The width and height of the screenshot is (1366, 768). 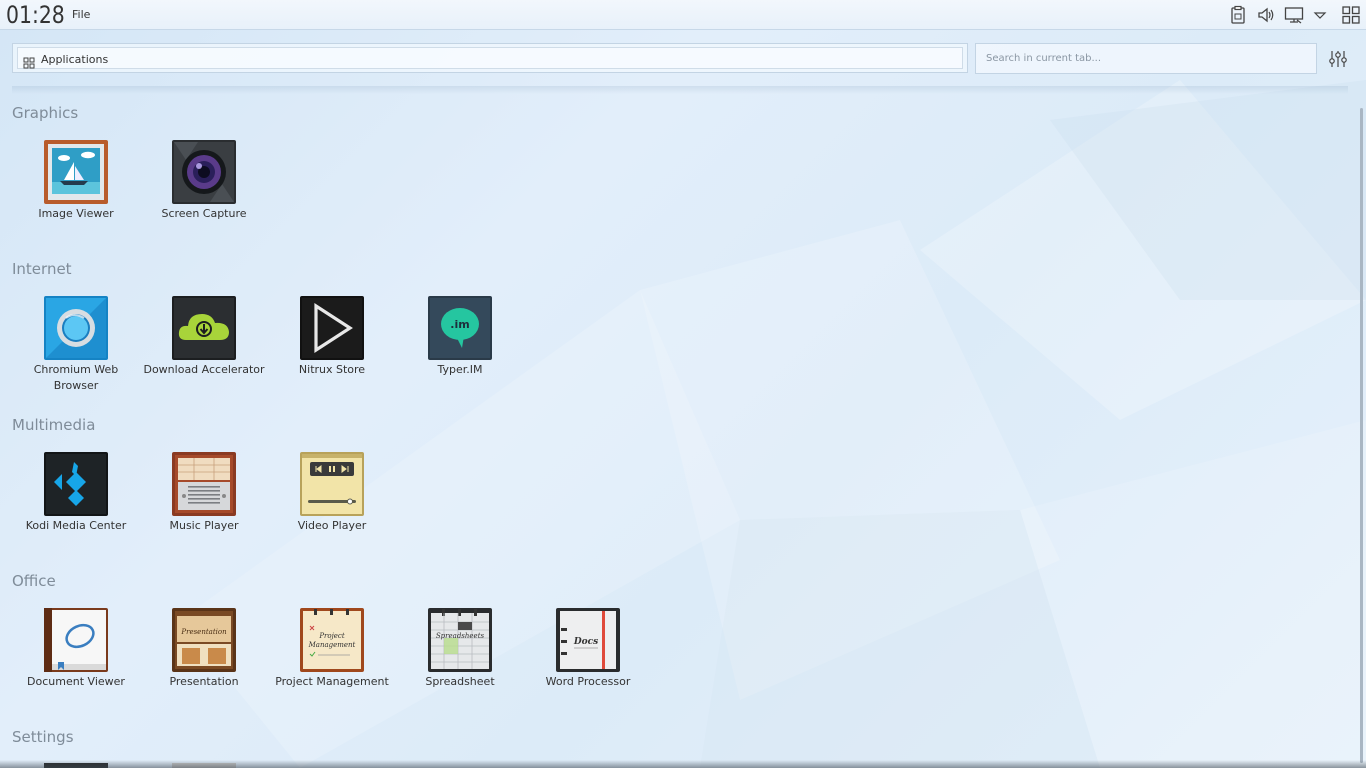 I want to click on applications-tab-inner: Applications, so click(x=490, y=58).